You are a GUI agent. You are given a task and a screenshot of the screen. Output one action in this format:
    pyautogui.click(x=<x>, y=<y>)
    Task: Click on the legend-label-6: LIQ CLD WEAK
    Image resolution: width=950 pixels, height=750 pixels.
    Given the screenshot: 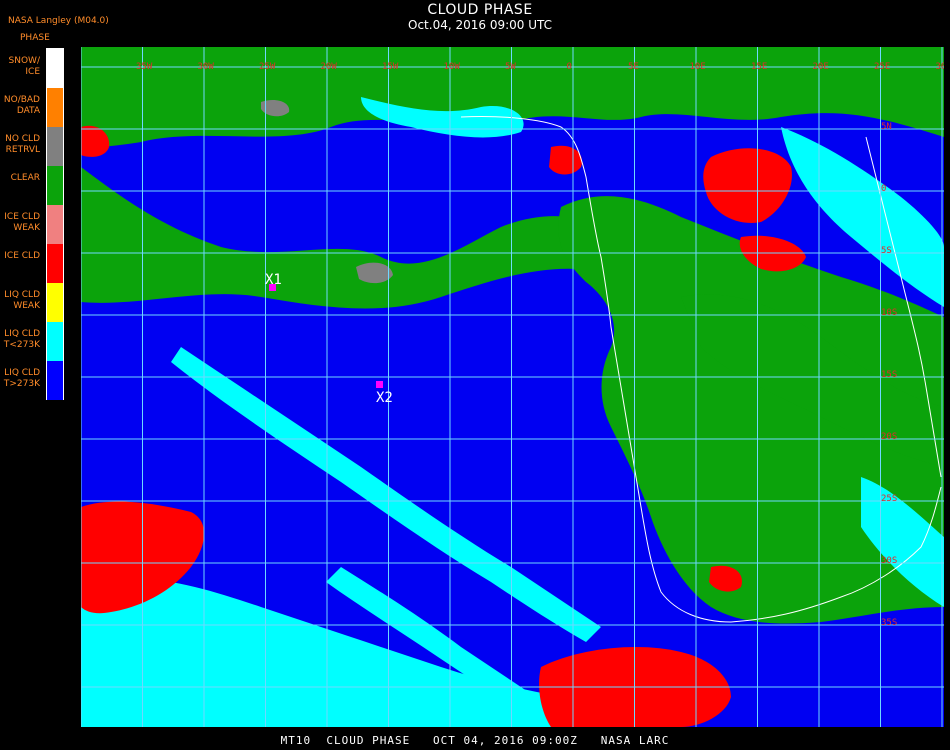 What is the action you would take?
    pyautogui.click(x=22, y=300)
    